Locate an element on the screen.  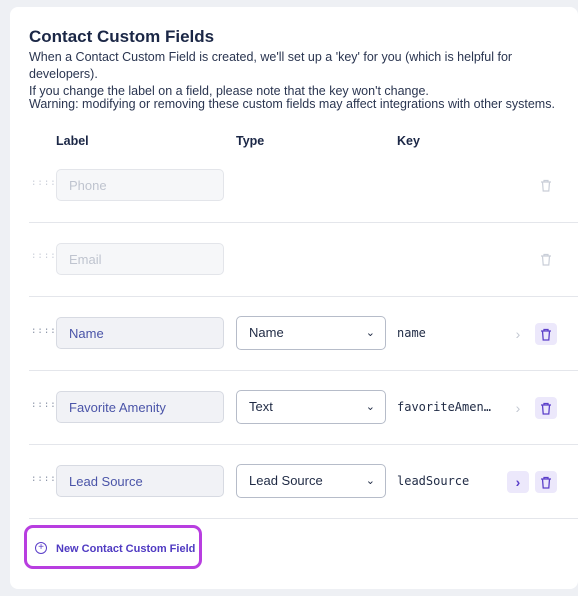
plus-circle-icon: + is located at coordinates (41, 548).